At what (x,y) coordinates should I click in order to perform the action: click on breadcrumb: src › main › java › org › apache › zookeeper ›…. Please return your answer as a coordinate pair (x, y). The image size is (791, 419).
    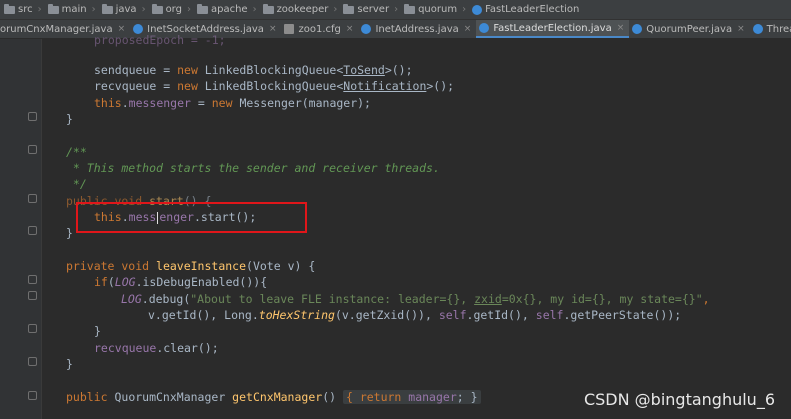
    Looking at the image, I should click on (395, 10).